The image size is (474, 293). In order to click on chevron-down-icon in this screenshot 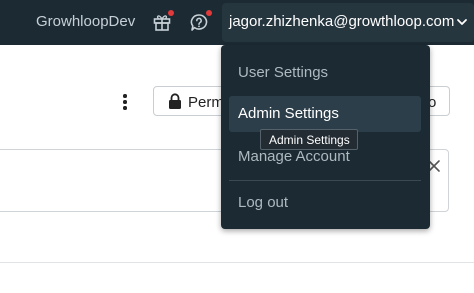, I will do `click(462, 22)`.